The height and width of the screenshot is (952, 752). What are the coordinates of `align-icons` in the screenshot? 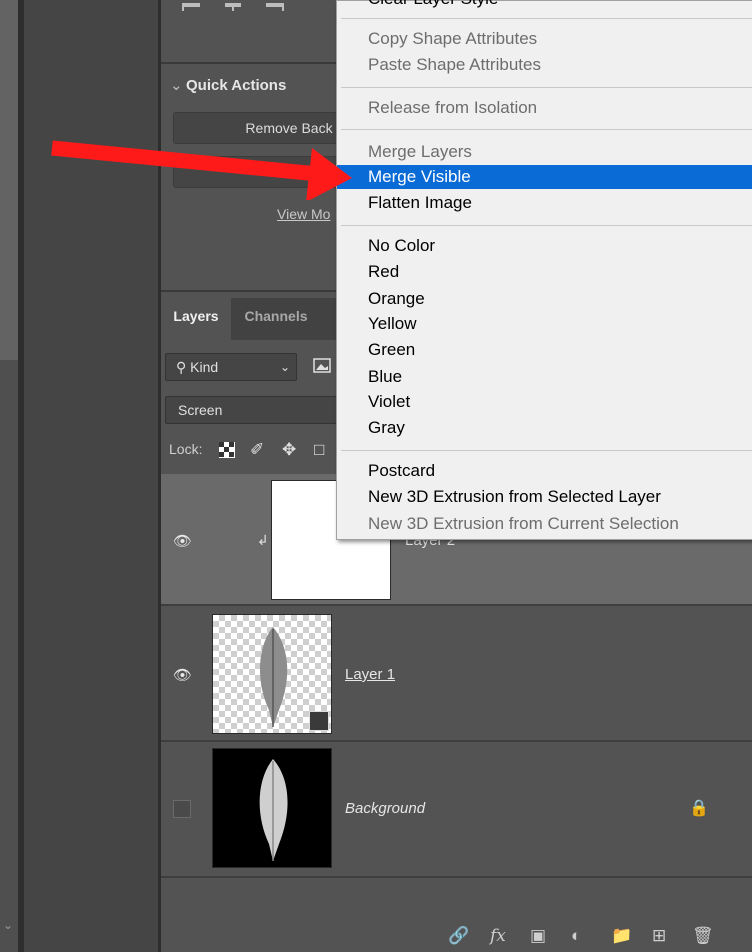 It's located at (235, 5).